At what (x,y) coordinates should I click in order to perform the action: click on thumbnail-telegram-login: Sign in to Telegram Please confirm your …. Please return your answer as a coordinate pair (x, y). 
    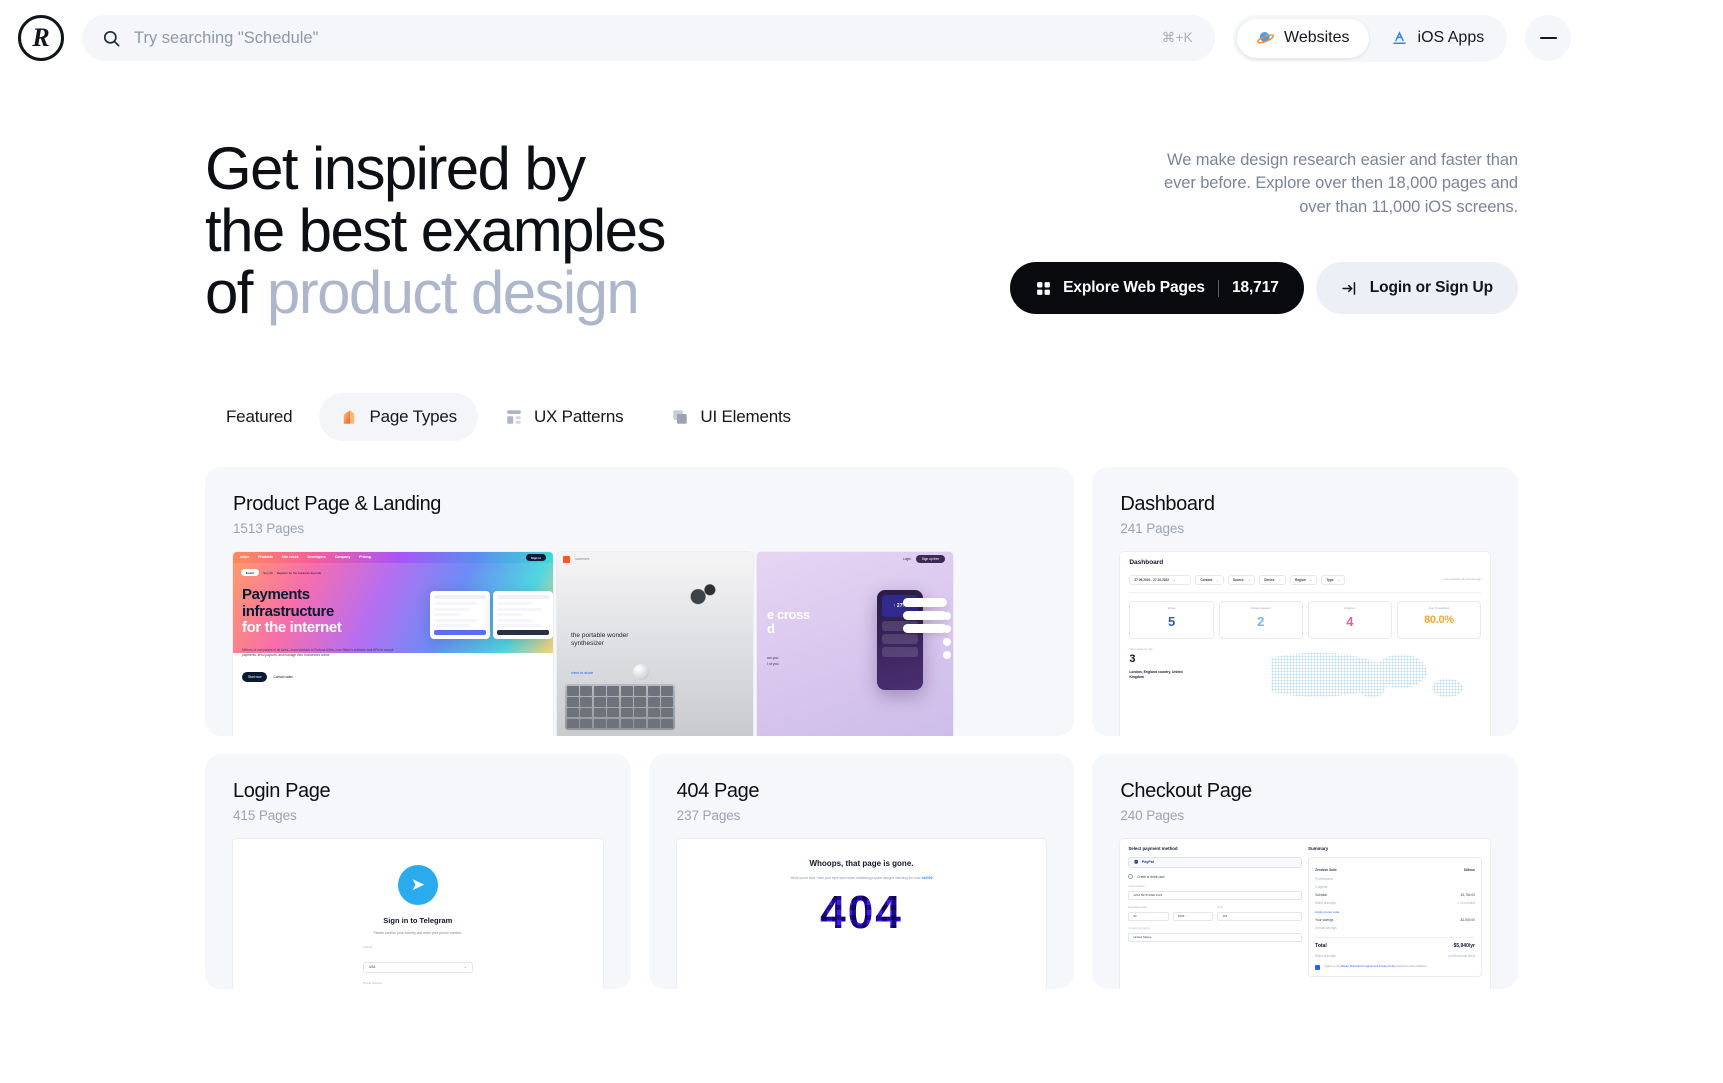
    Looking at the image, I should click on (418, 914).